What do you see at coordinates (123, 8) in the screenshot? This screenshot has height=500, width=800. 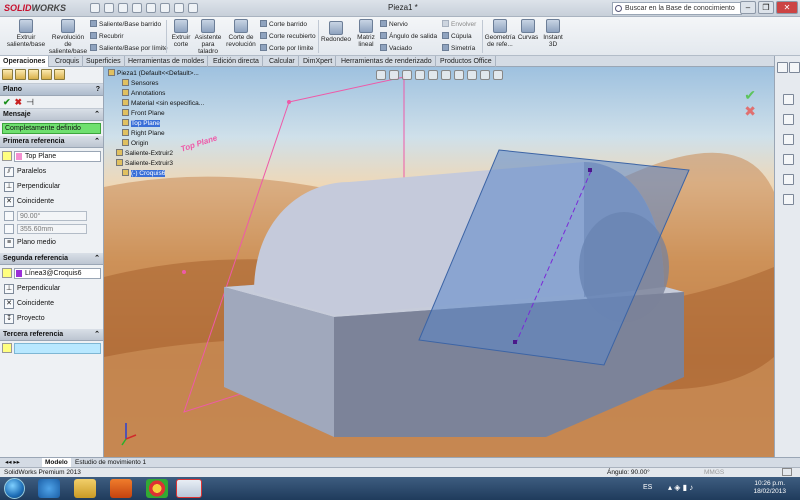 I see `save-icon` at bounding box center [123, 8].